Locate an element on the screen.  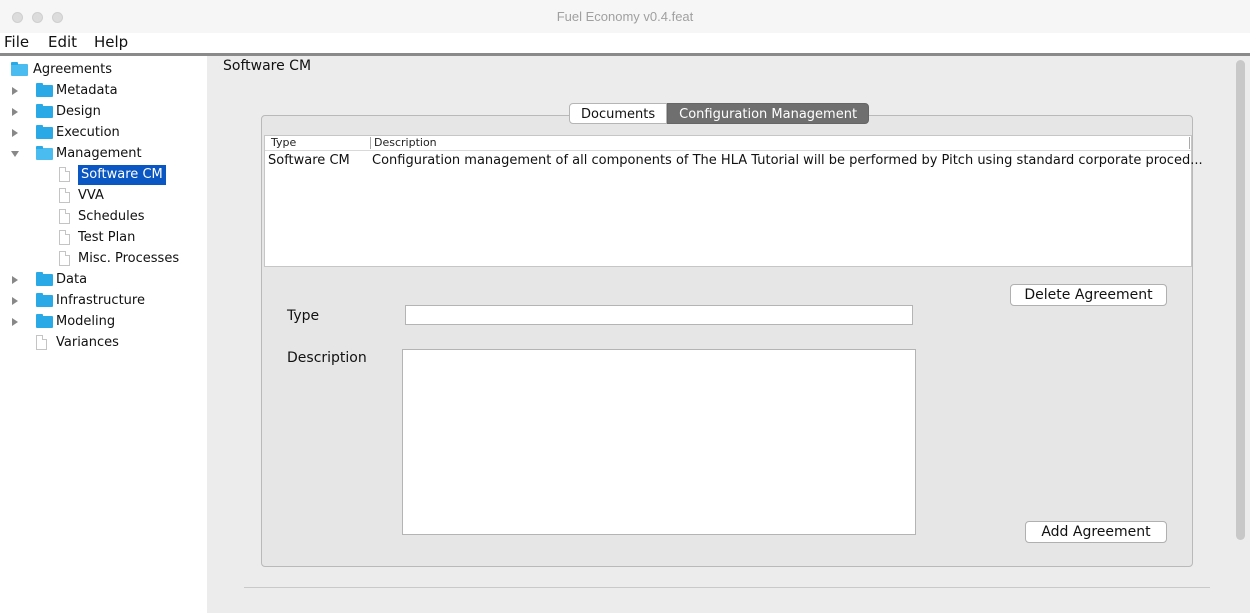
description-label: Description is located at coordinates (327, 358).